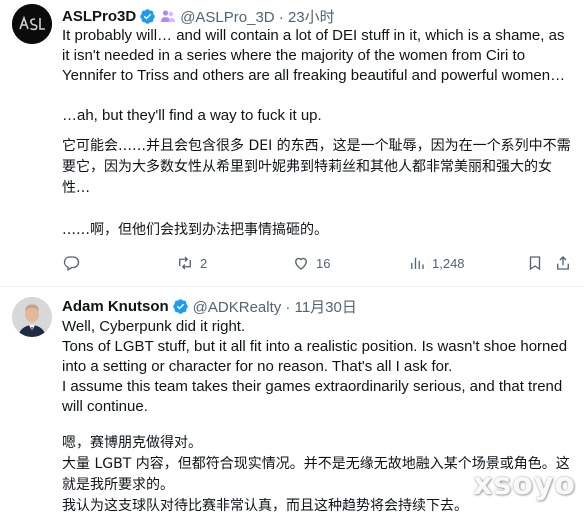  Describe the element at coordinates (301, 263) in the screenshot. I see `like-icon` at that location.